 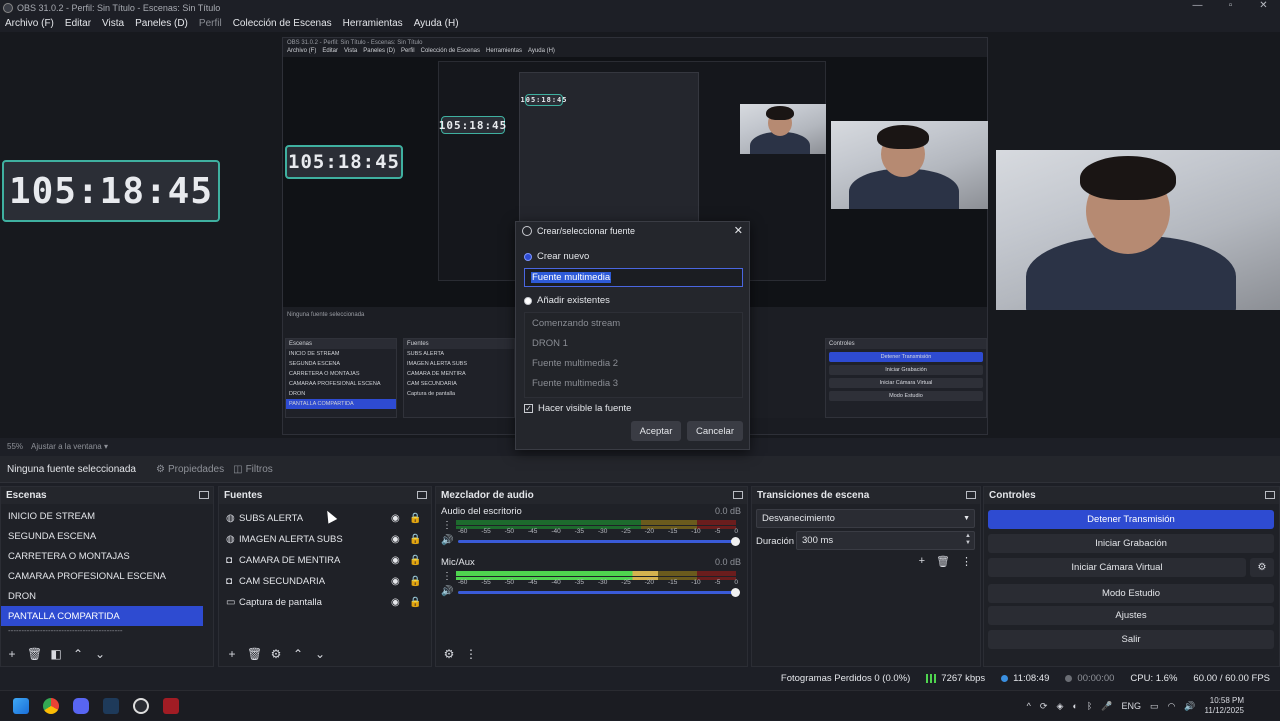 What do you see at coordinates (325, 539) in the screenshot?
I see `source-item: ◍ IMAGEN ALERTA SUBS ◉ 🔒` at bounding box center [325, 539].